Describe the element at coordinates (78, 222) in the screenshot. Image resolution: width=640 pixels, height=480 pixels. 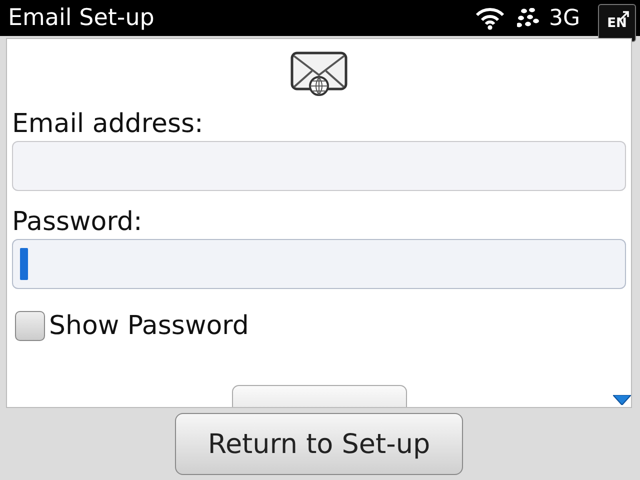
I see `field-label: Password:` at that location.